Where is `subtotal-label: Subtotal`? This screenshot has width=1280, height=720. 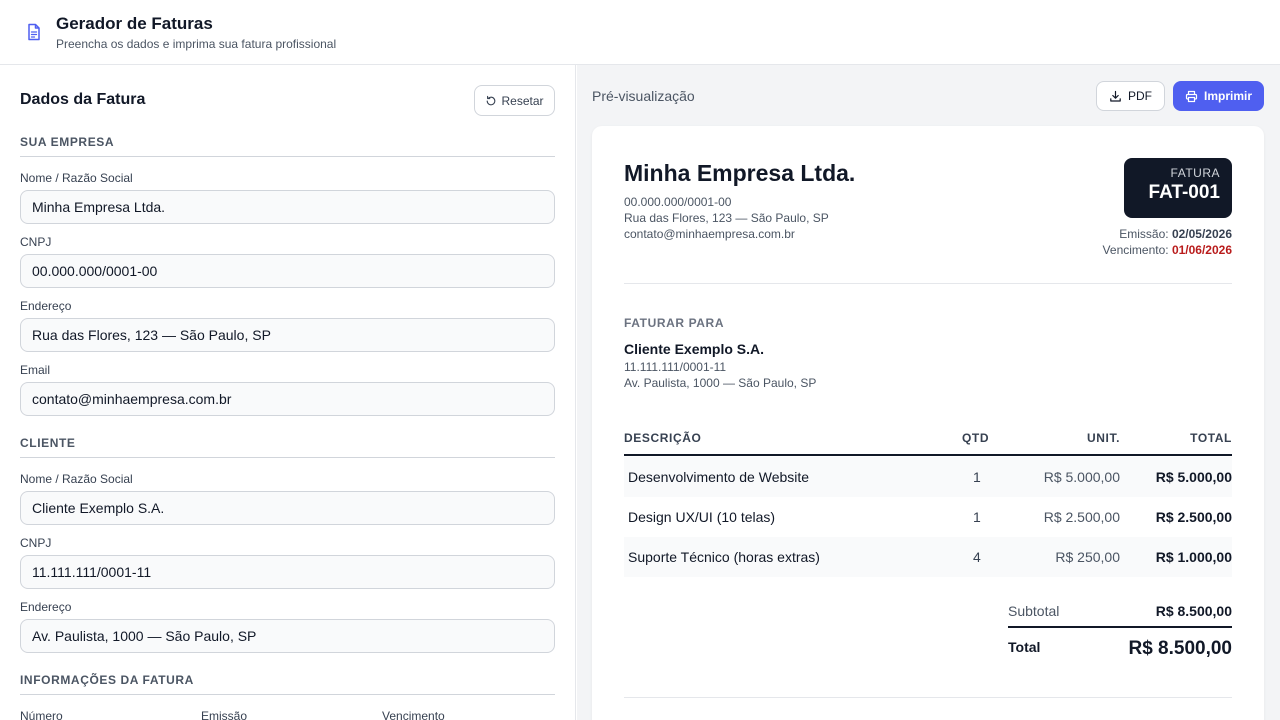 subtotal-label: Subtotal is located at coordinates (1034, 611).